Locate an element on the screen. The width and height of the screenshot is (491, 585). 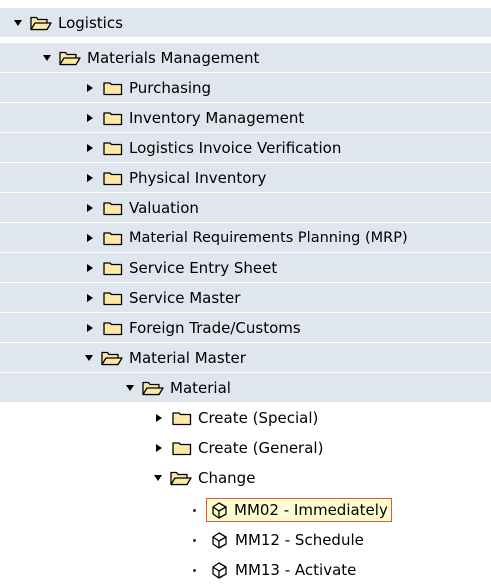
tree-node-label: Foreign Trade/Customs is located at coordinates (215, 328).